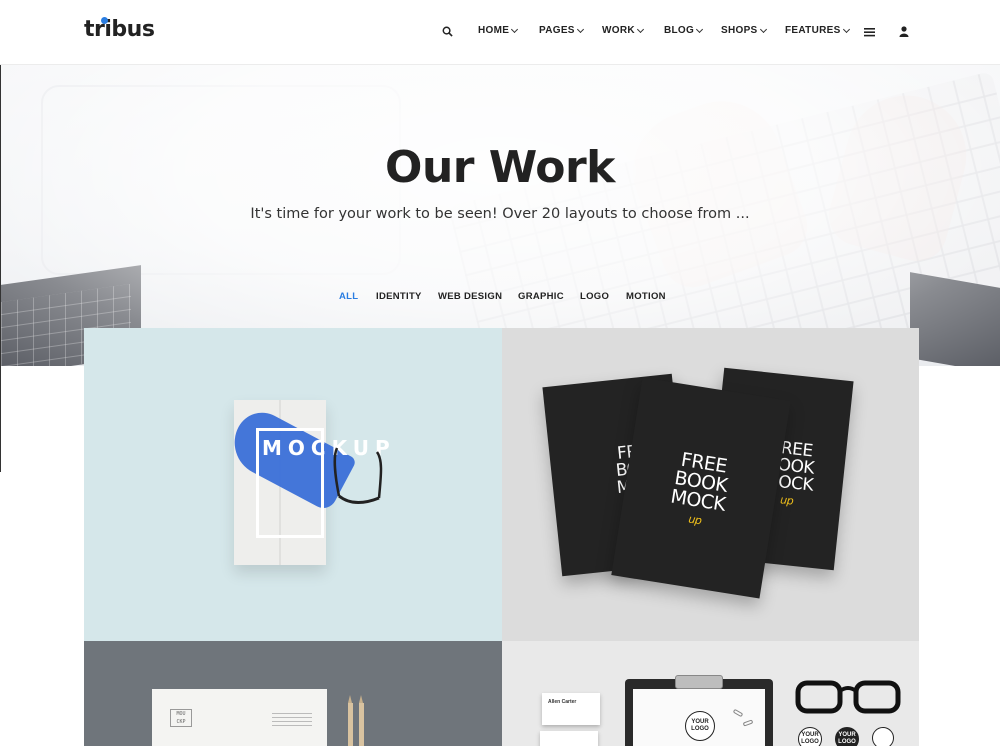  I want to click on envelope-logo: MOU CKP, so click(181, 718).